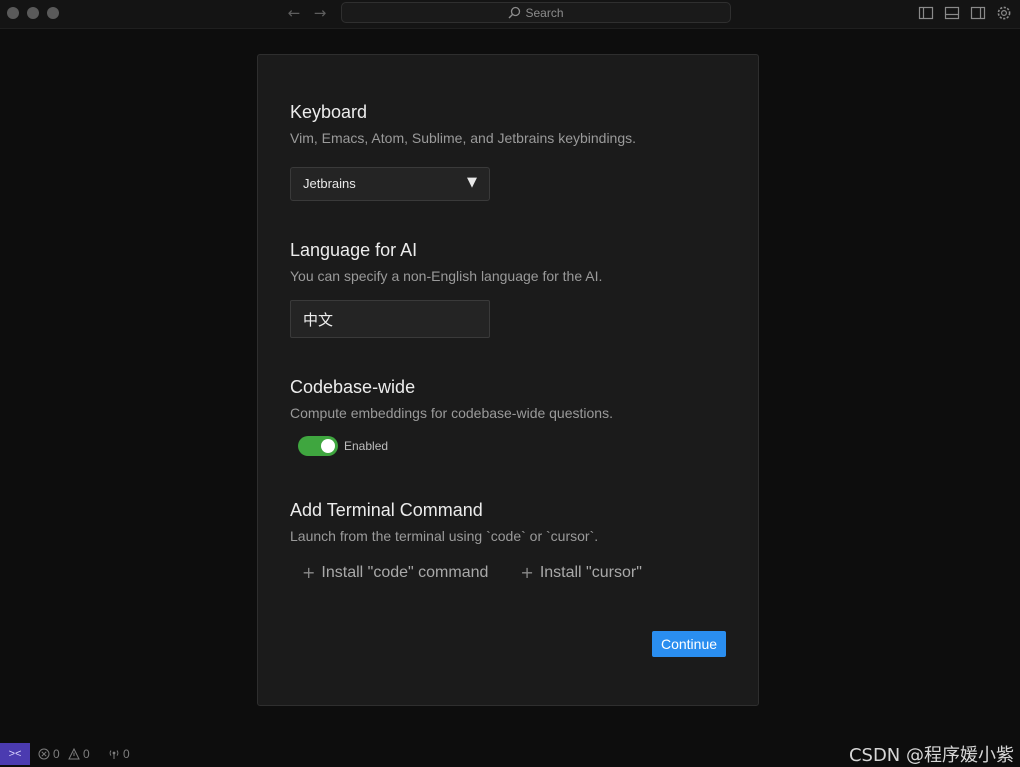  I want to click on search-icon, so click(514, 12).